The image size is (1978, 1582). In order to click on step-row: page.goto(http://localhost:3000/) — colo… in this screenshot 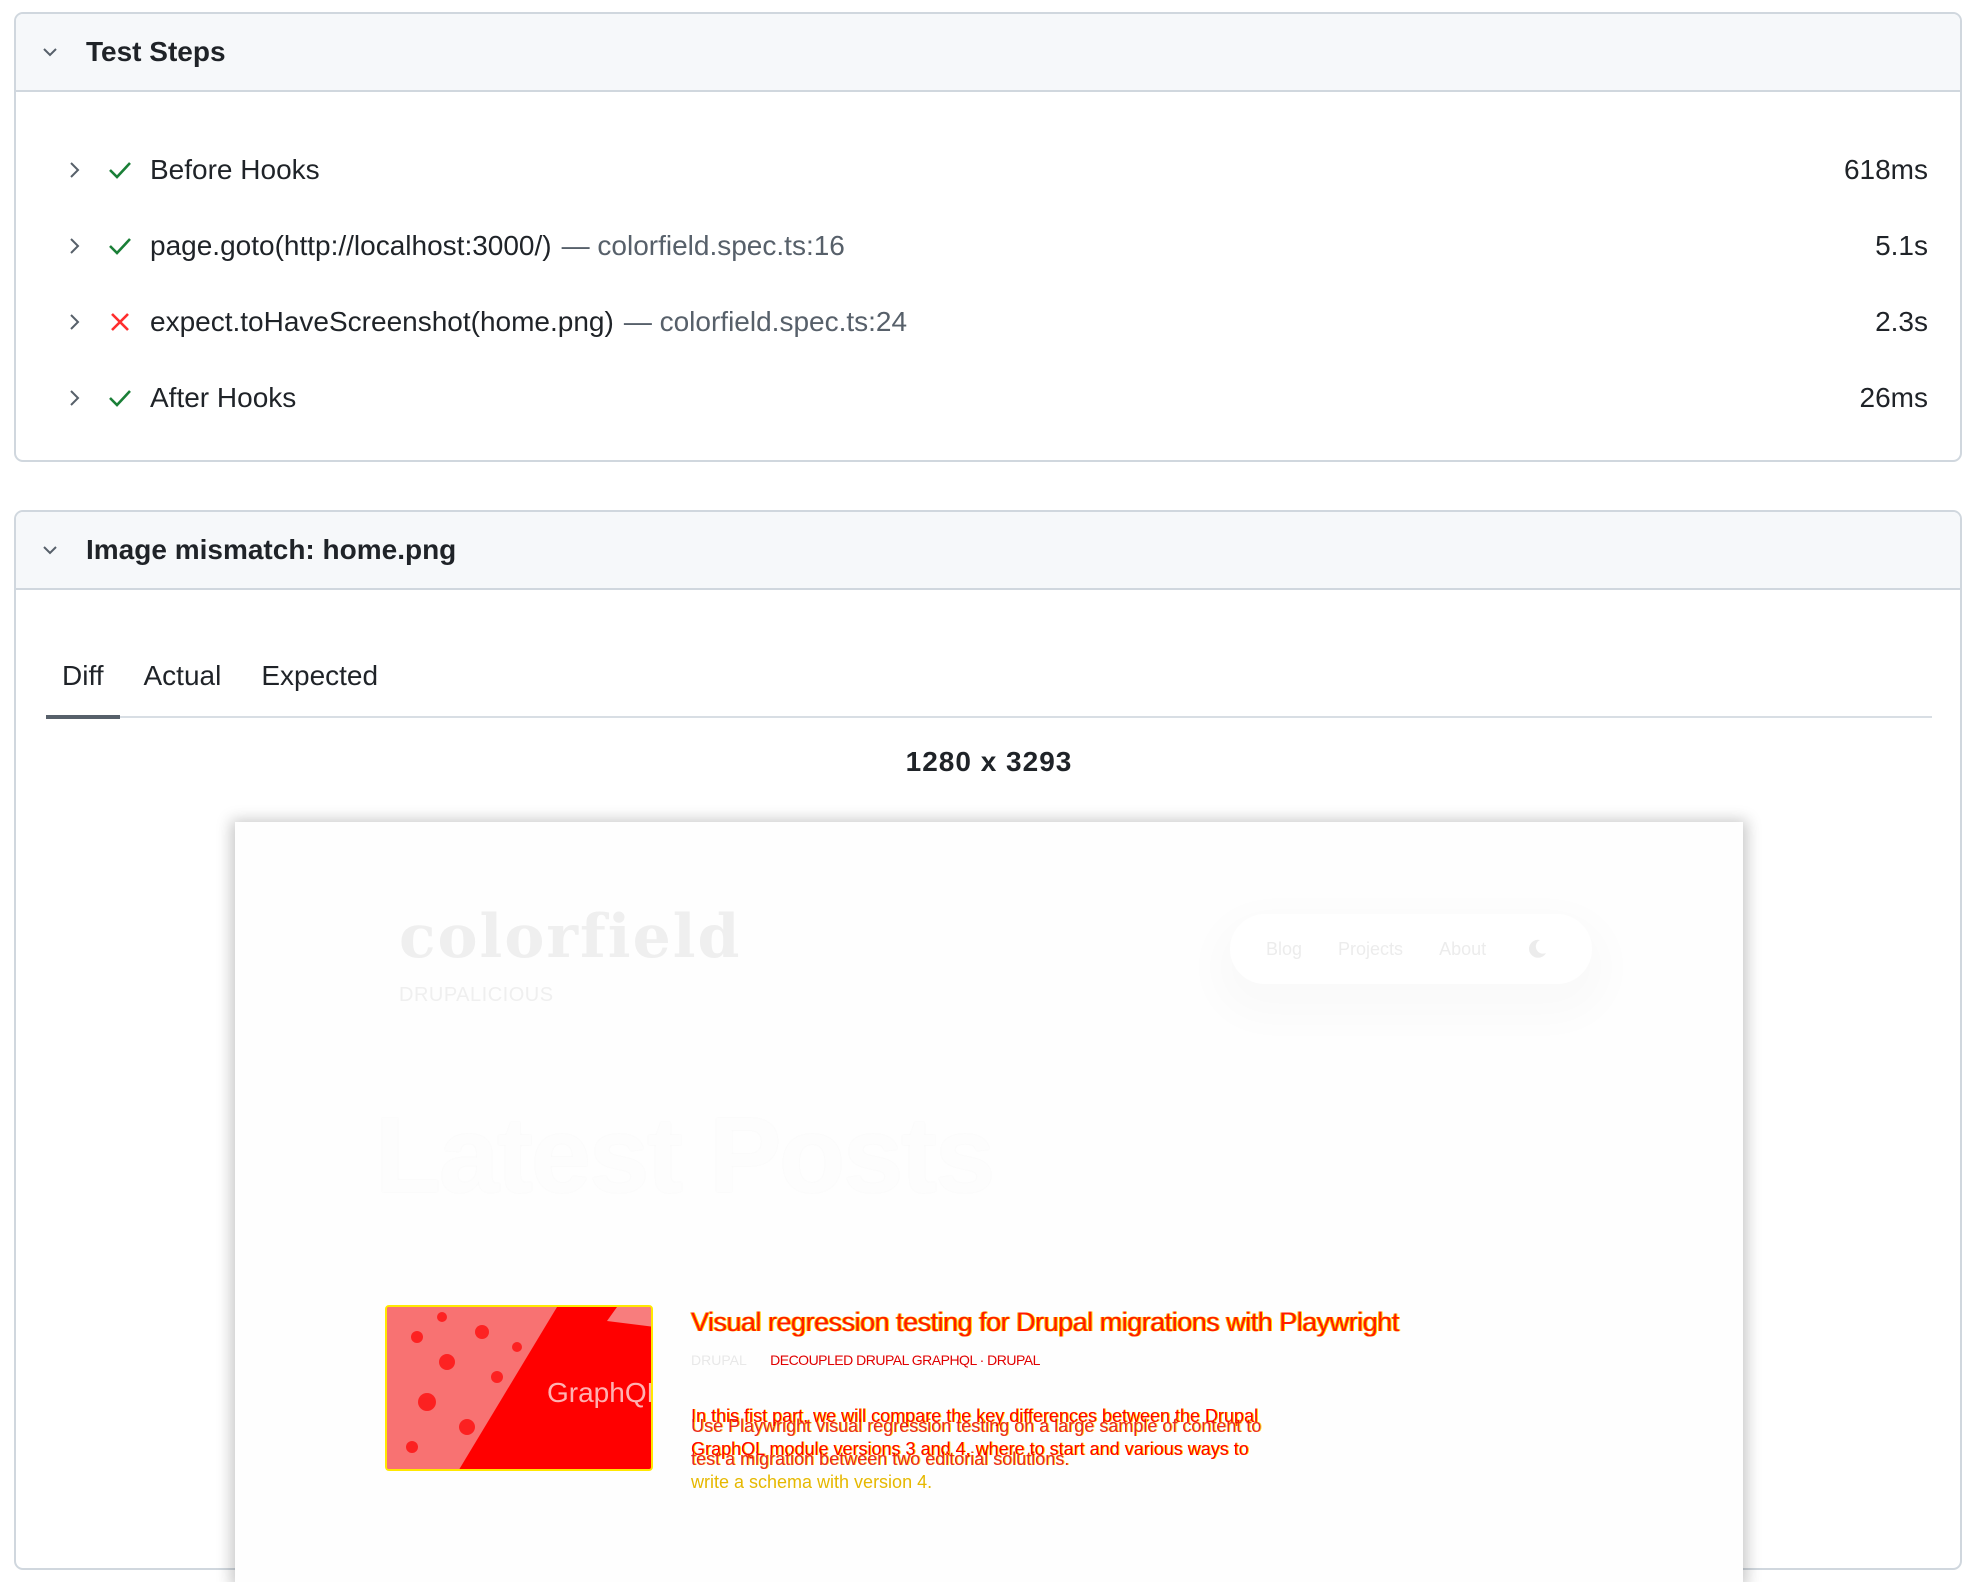, I will do `click(988, 246)`.